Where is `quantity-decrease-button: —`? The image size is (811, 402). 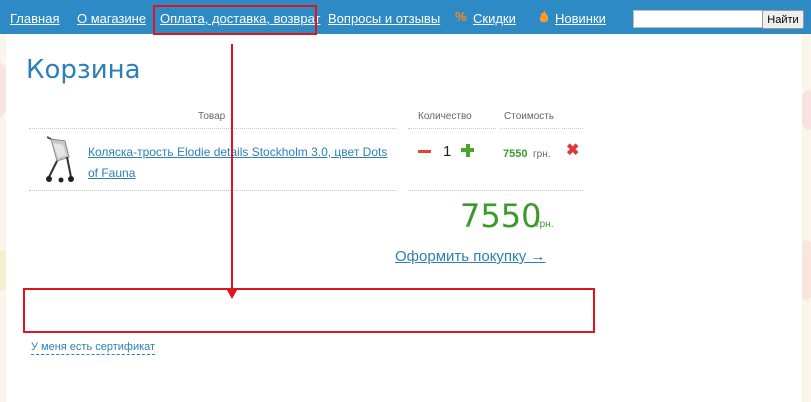 quantity-decrease-button: — is located at coordinates (424, 151).